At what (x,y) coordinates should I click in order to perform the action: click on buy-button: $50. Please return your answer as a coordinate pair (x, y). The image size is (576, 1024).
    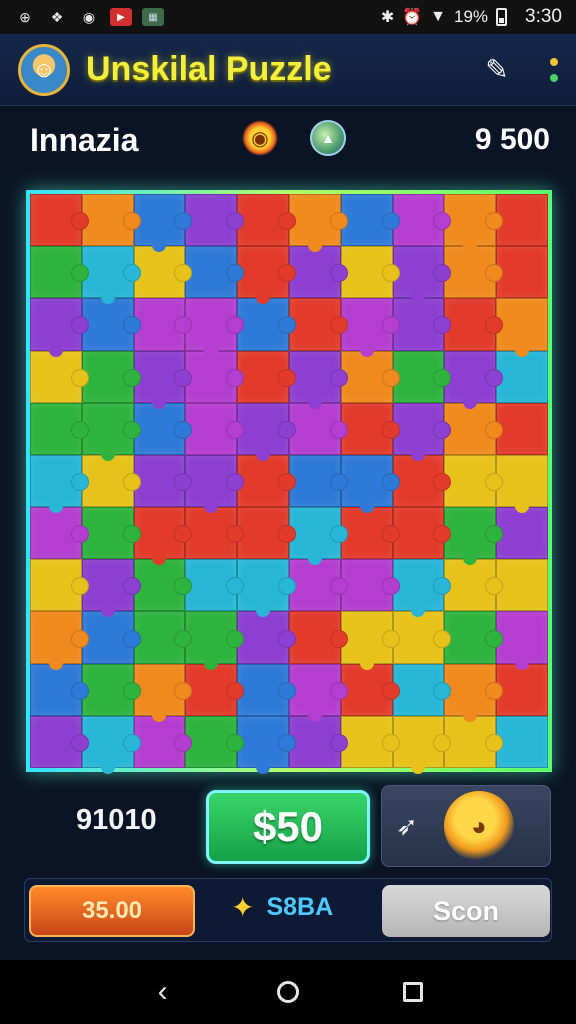
    Looking at the image, I should click on (288, 827).